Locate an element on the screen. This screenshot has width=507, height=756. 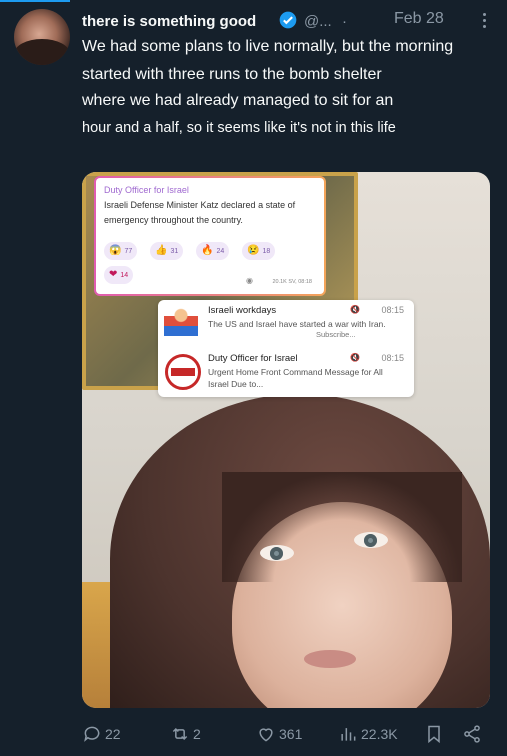
reaction-fire: 🔥 24 is located at coordinates (213, 251).